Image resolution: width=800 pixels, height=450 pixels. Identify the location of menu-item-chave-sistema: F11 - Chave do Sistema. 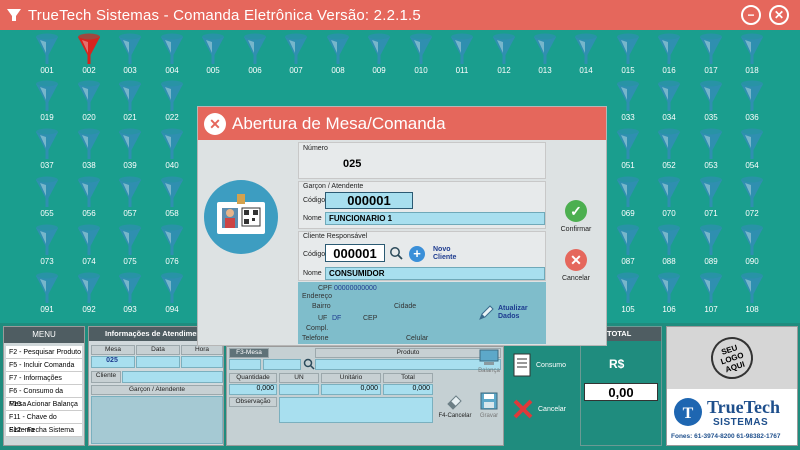
(44, 422).